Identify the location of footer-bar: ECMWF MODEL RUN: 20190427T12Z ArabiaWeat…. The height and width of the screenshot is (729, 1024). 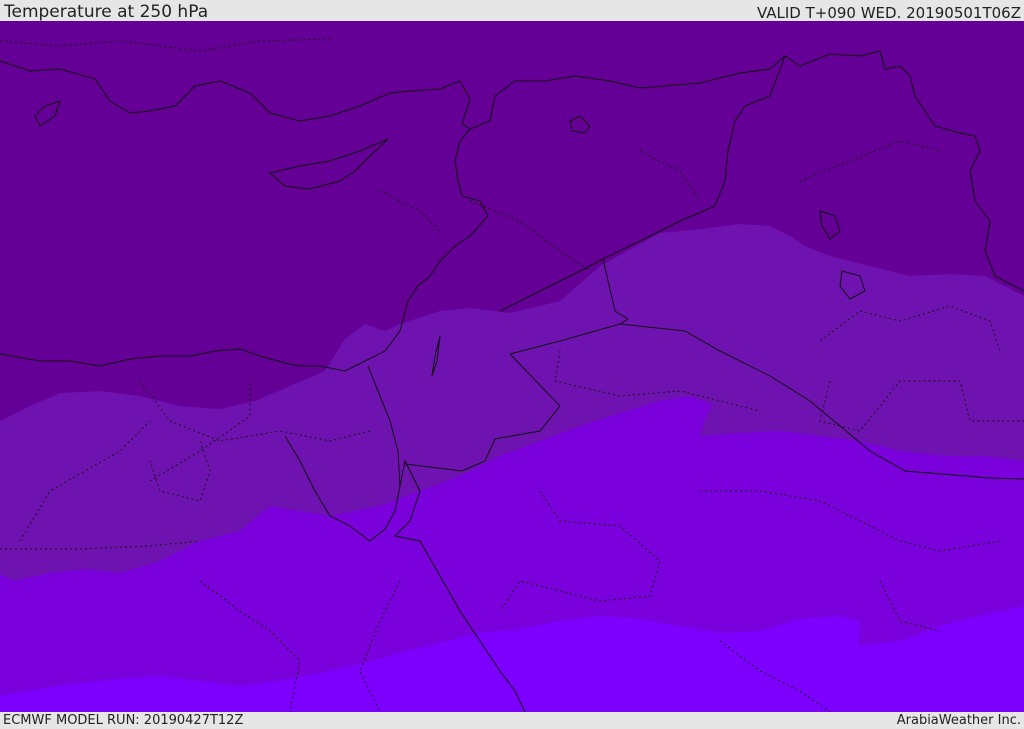
(512, 720).